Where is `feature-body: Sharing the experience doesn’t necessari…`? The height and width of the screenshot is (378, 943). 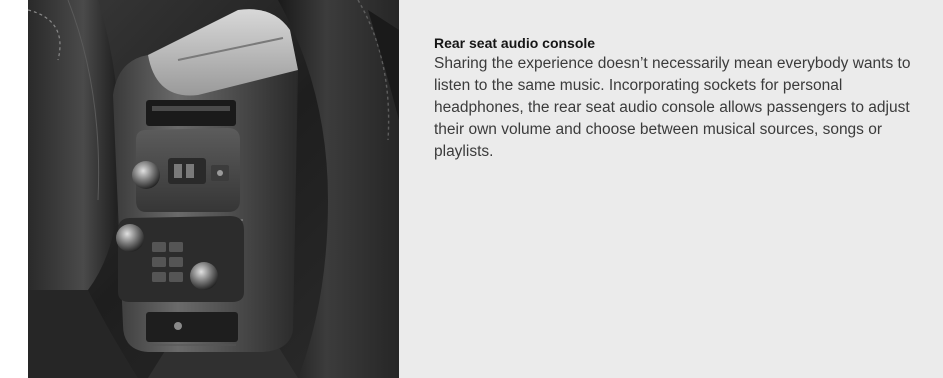
feature-body: Sharing the experience doesn’t necessari… is located at coordinates (672, 107).